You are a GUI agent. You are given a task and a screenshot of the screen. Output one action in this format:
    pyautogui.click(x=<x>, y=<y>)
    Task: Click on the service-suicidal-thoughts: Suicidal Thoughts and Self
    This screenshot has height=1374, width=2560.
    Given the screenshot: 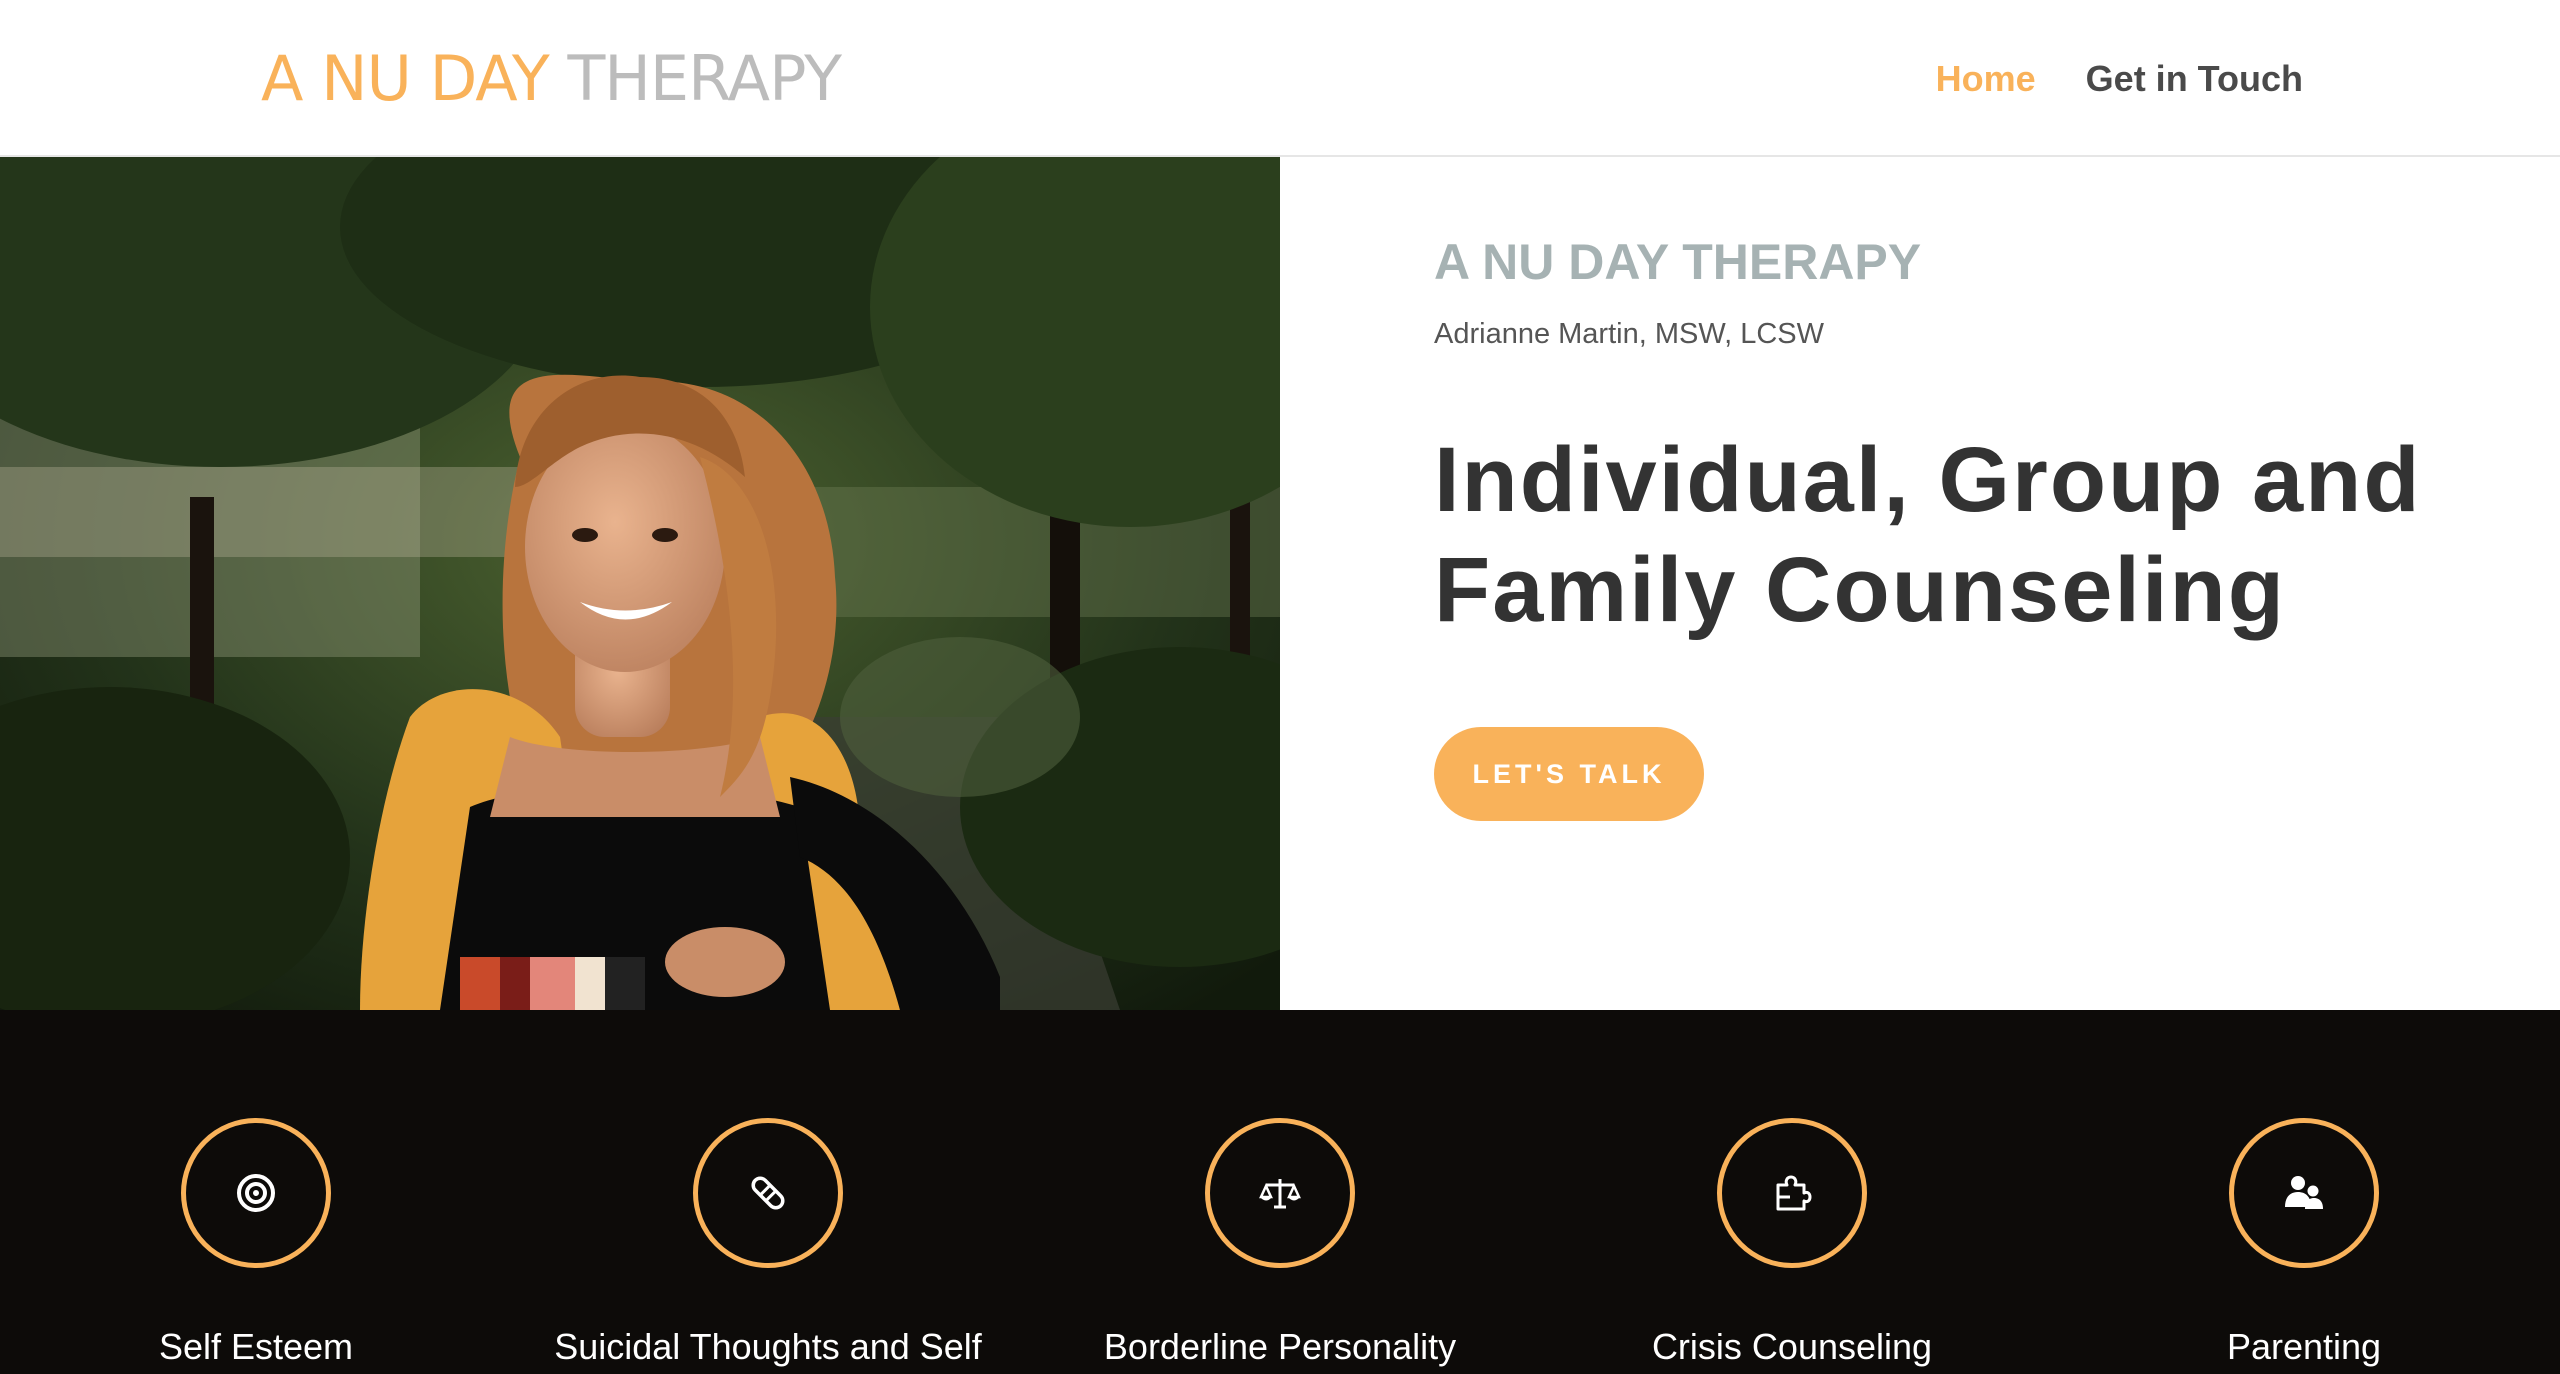 What is the action you would take?
    pyautogui.click(x=768, y=1192)
    